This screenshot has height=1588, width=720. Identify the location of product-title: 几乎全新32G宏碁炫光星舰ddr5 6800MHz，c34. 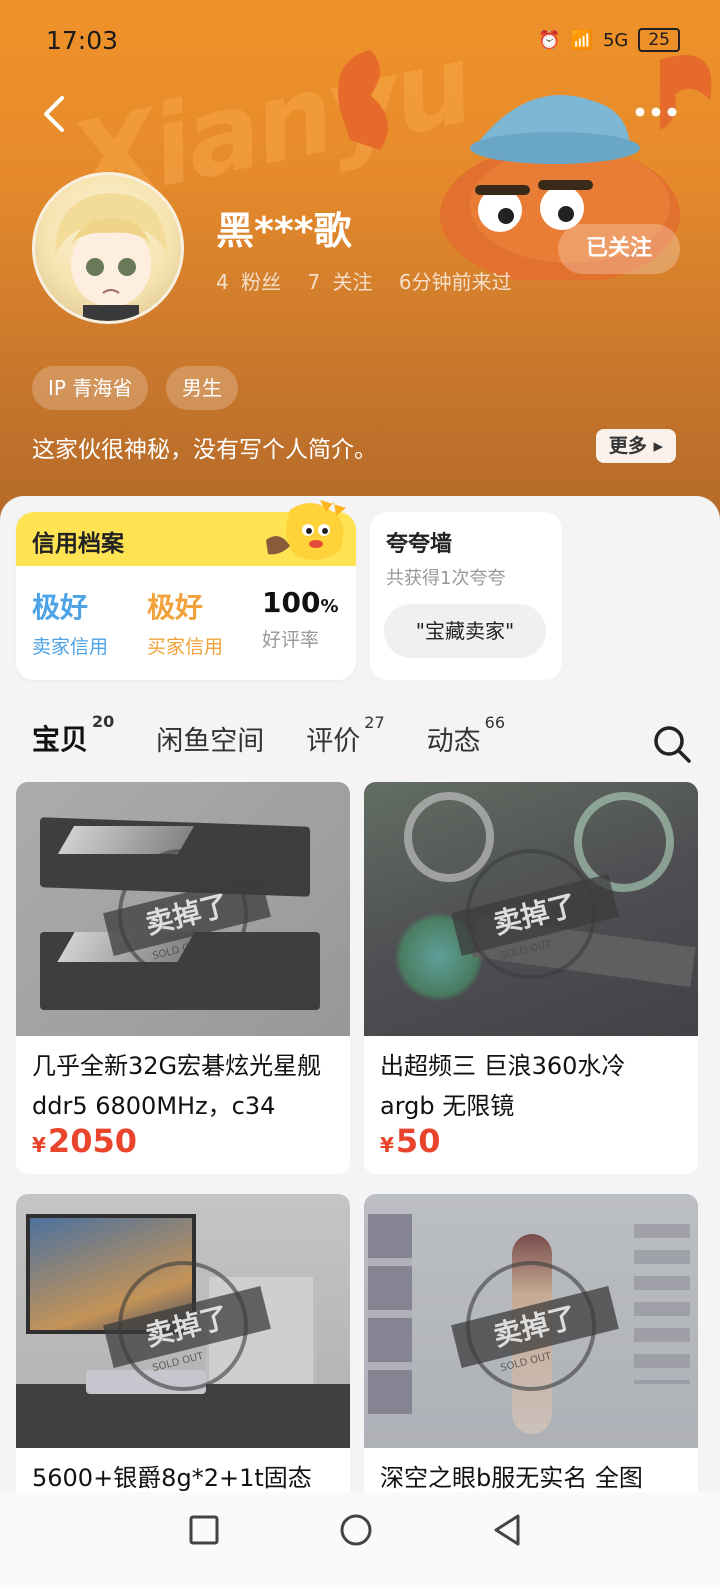
(177, 1086).